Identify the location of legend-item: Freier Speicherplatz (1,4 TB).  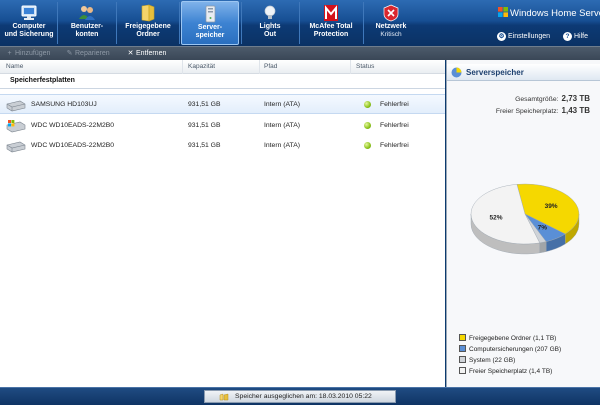
(505, 371).